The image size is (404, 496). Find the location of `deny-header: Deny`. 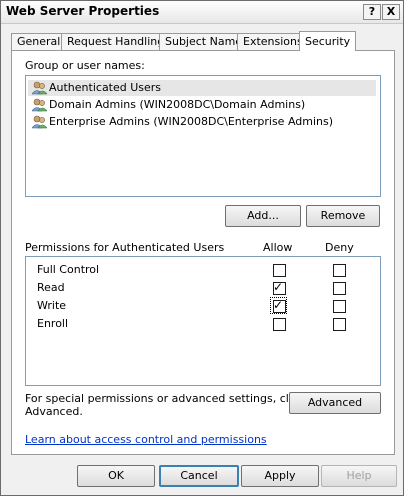

deny-header: Deny is located at coordinates (339, 247).